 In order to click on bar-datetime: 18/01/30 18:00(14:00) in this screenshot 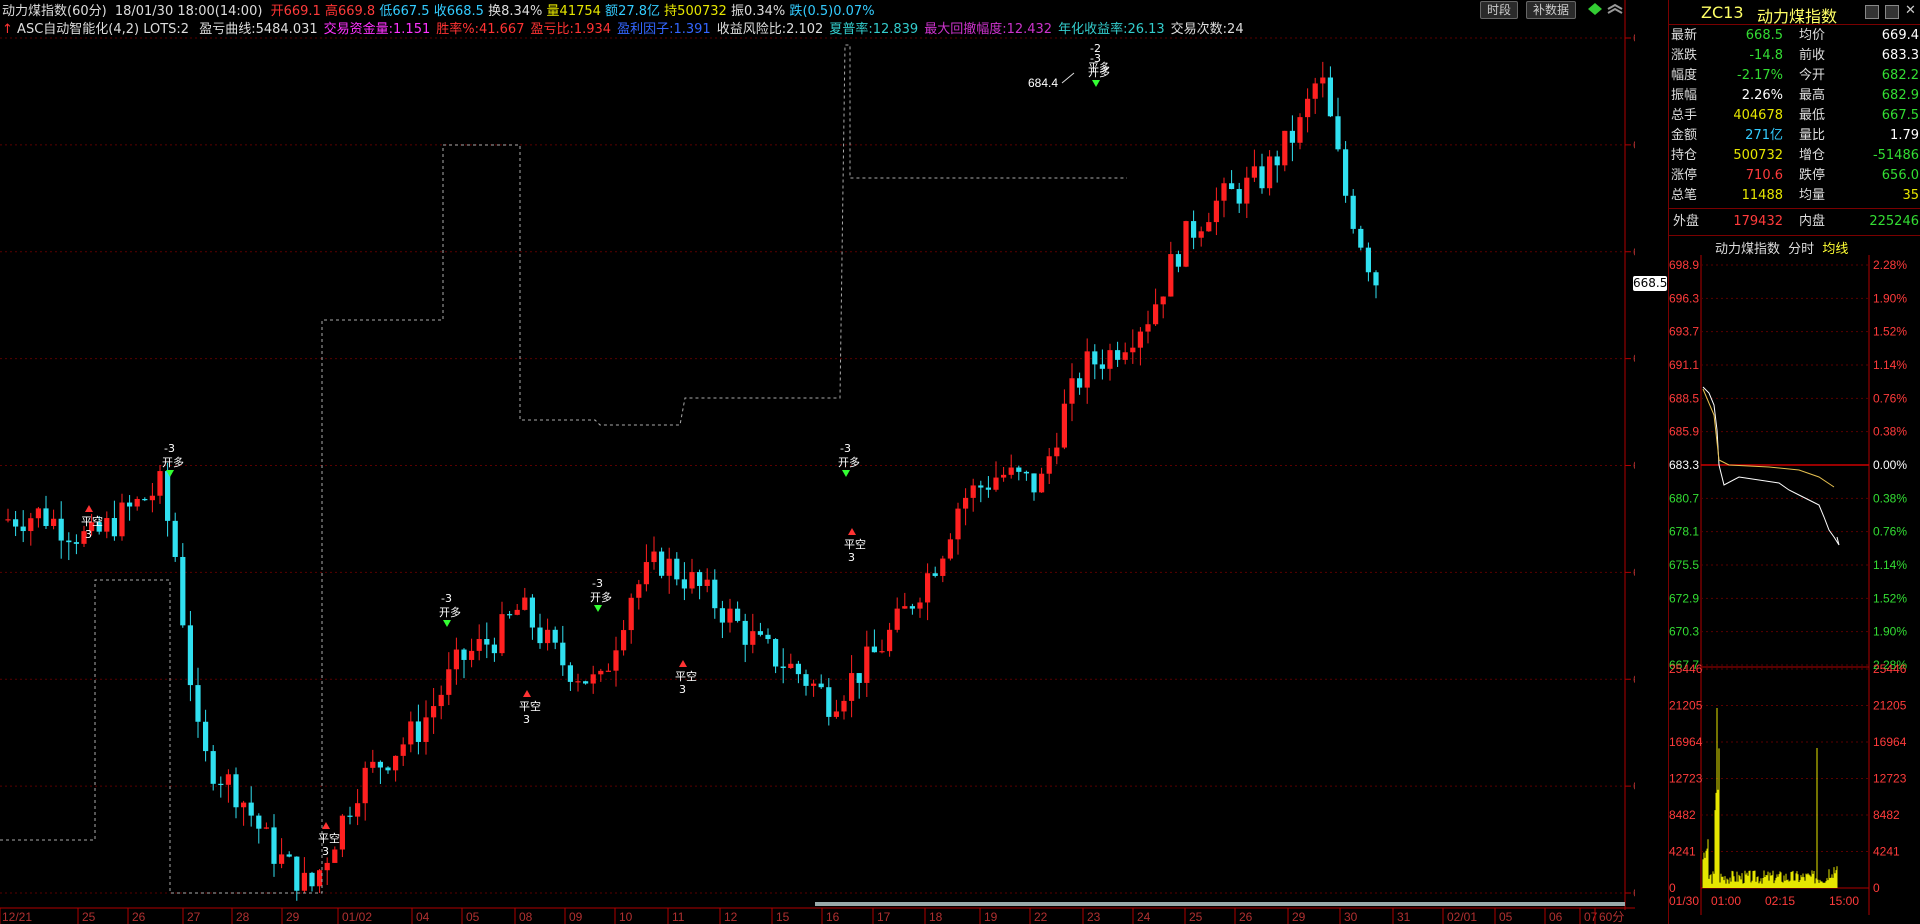, I will do `click(188, 11)`.